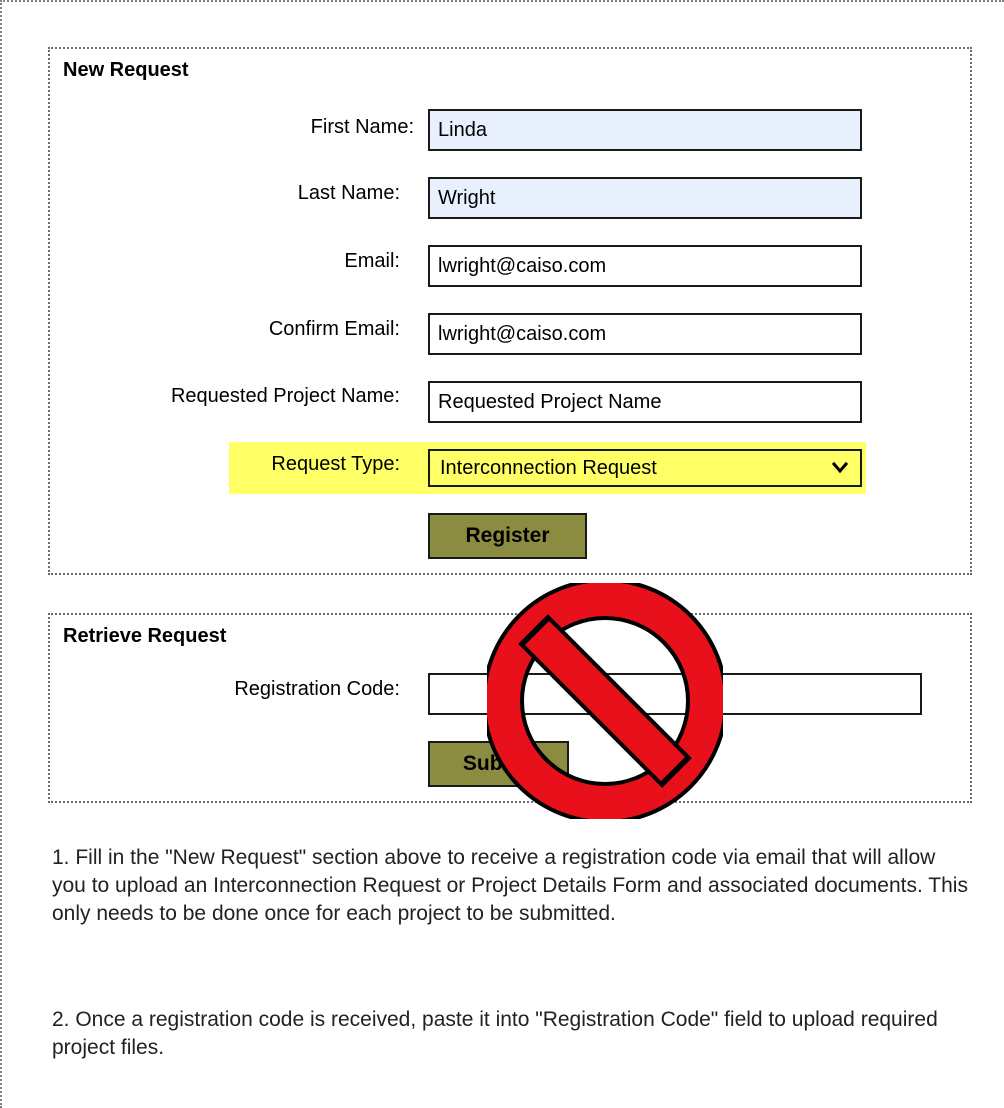 The width and height of the screenshot is (1004, 1108). I want to click on chevron-down-icon, so click(840, 467).